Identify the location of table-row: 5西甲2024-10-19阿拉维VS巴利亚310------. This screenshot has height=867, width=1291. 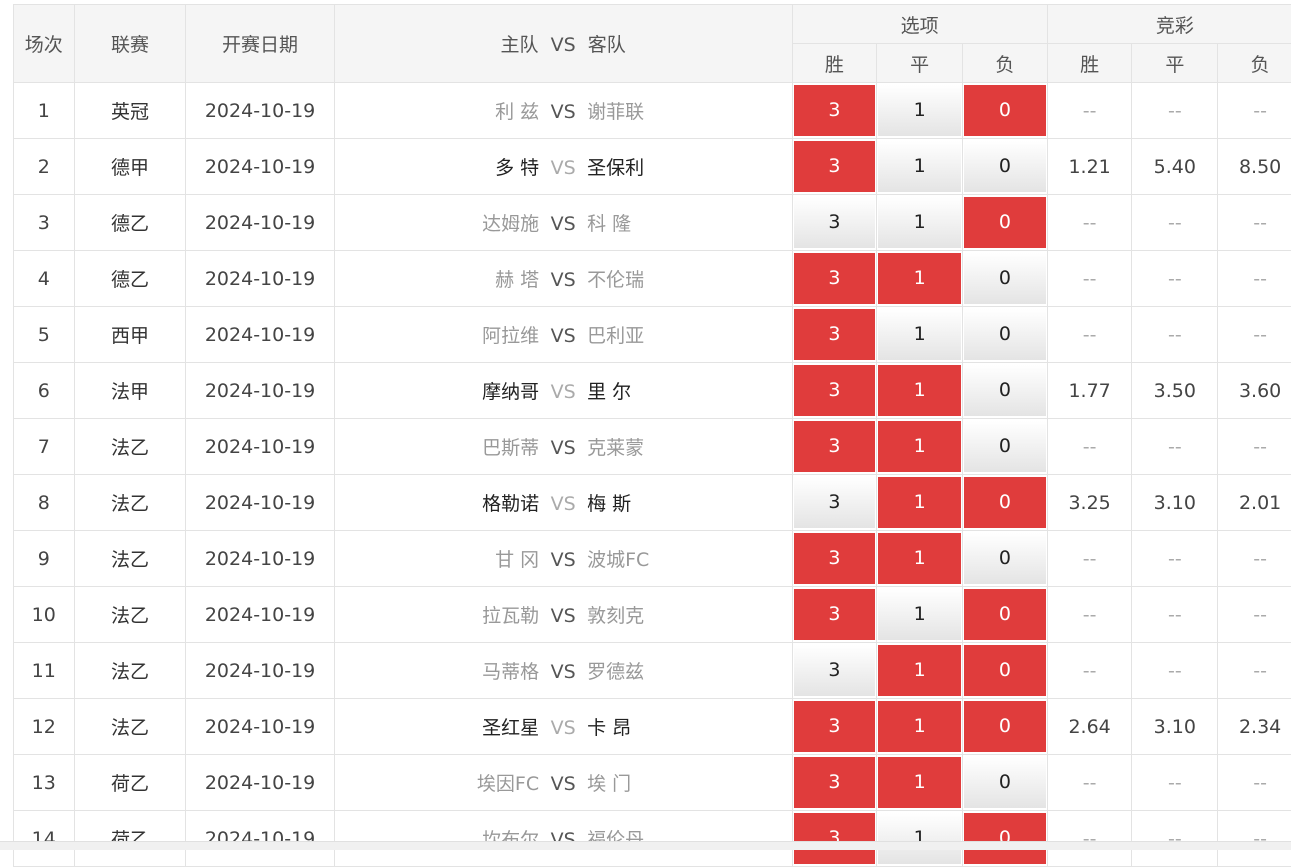
(652, 335).